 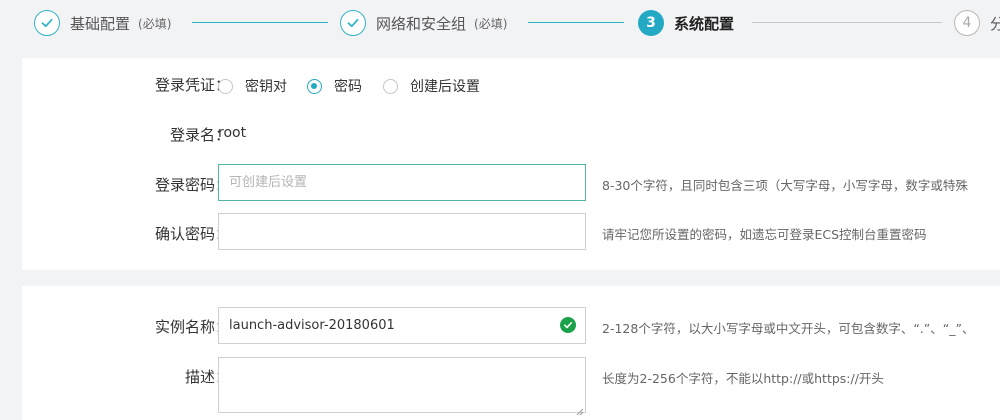 What do you see at coordinates (764, 234) in the screenshot?
I see `confirm-password-hint: 请牢记您所设置的密码，如遗忘可登录ECS控制台重置密码` at bounding box center [764, 234].